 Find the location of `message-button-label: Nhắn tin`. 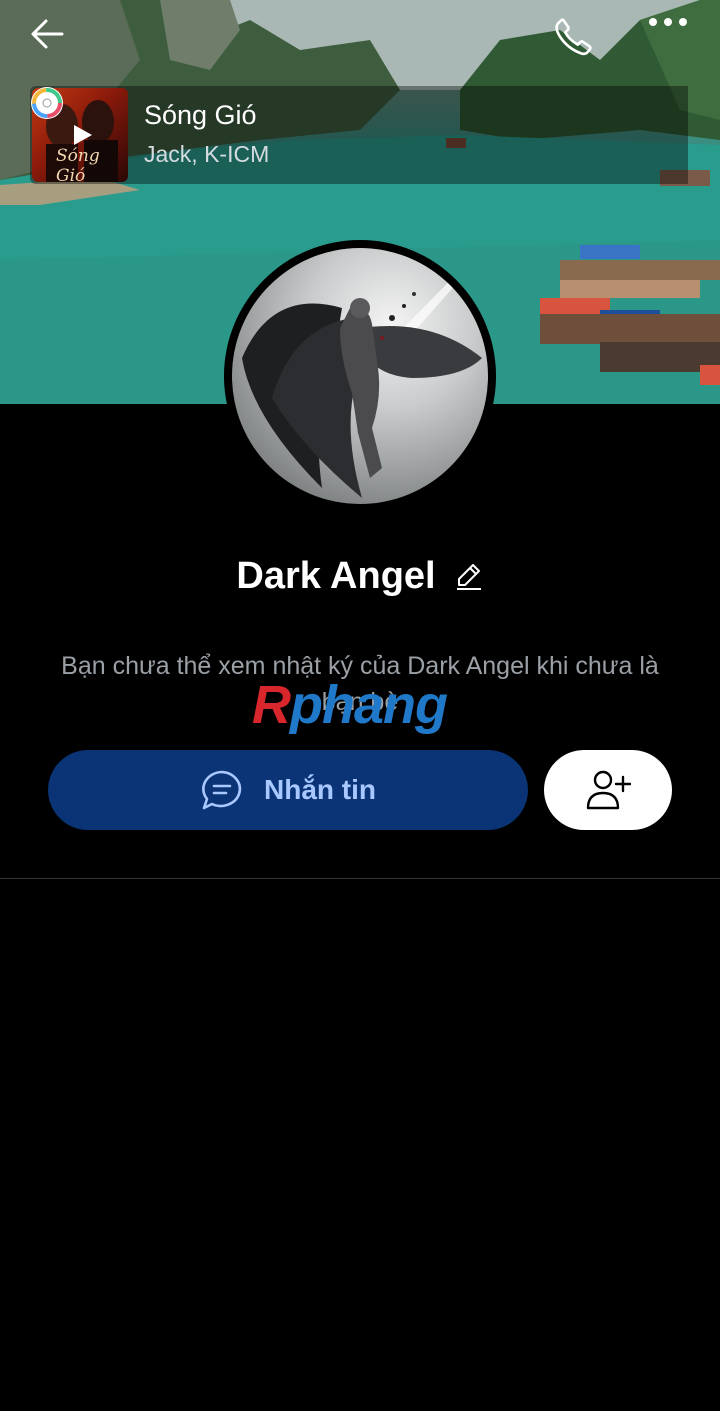

message-button-label: Nhắn tin is located at coordinates (320, 789).